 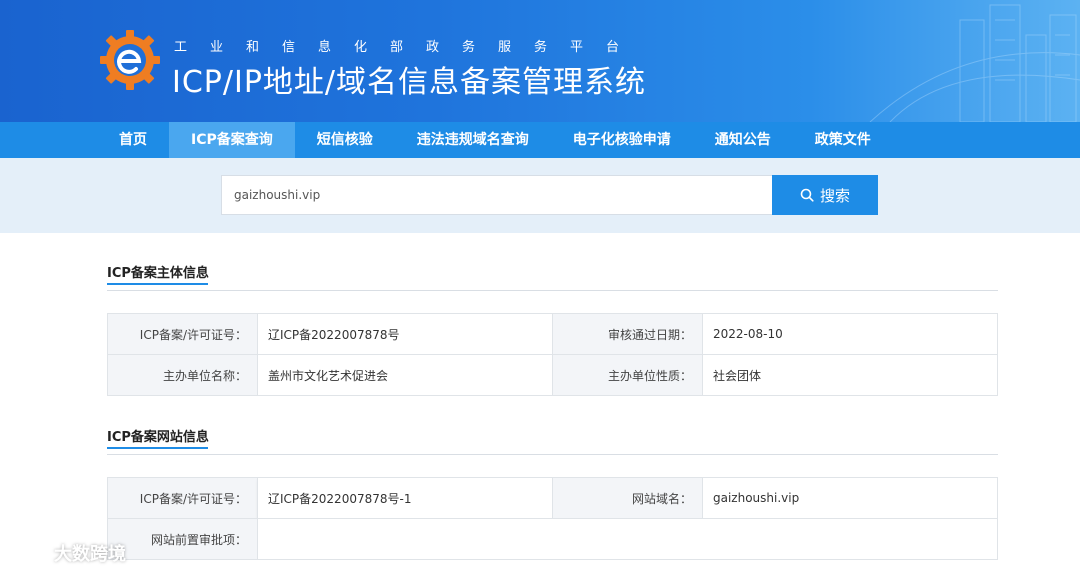 What do you see at coordinates (182, 334) in the screenshot?
I see `license-label: ICP备案/许可证号：` at bounding box center [182, 334].